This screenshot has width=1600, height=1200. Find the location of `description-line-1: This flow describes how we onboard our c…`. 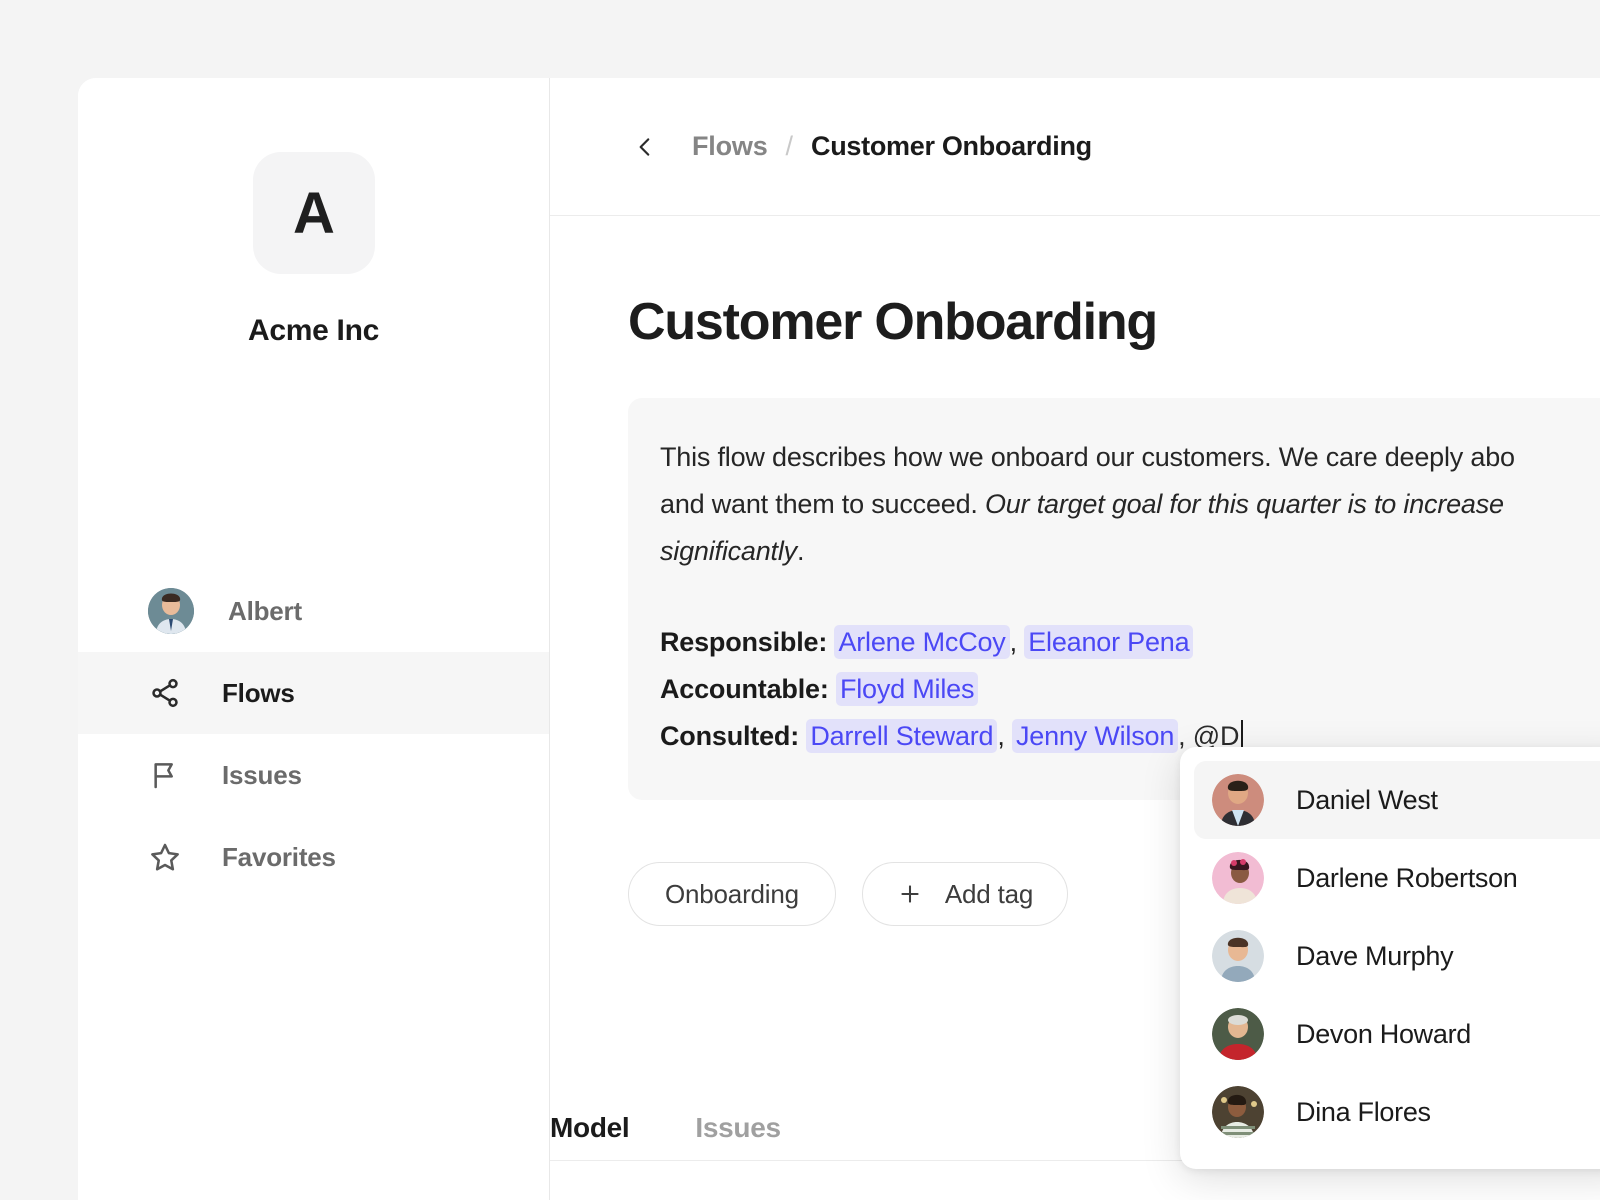

description-line-1: This flow describes how we onboard our c… is located at coordinates (1130, 457).